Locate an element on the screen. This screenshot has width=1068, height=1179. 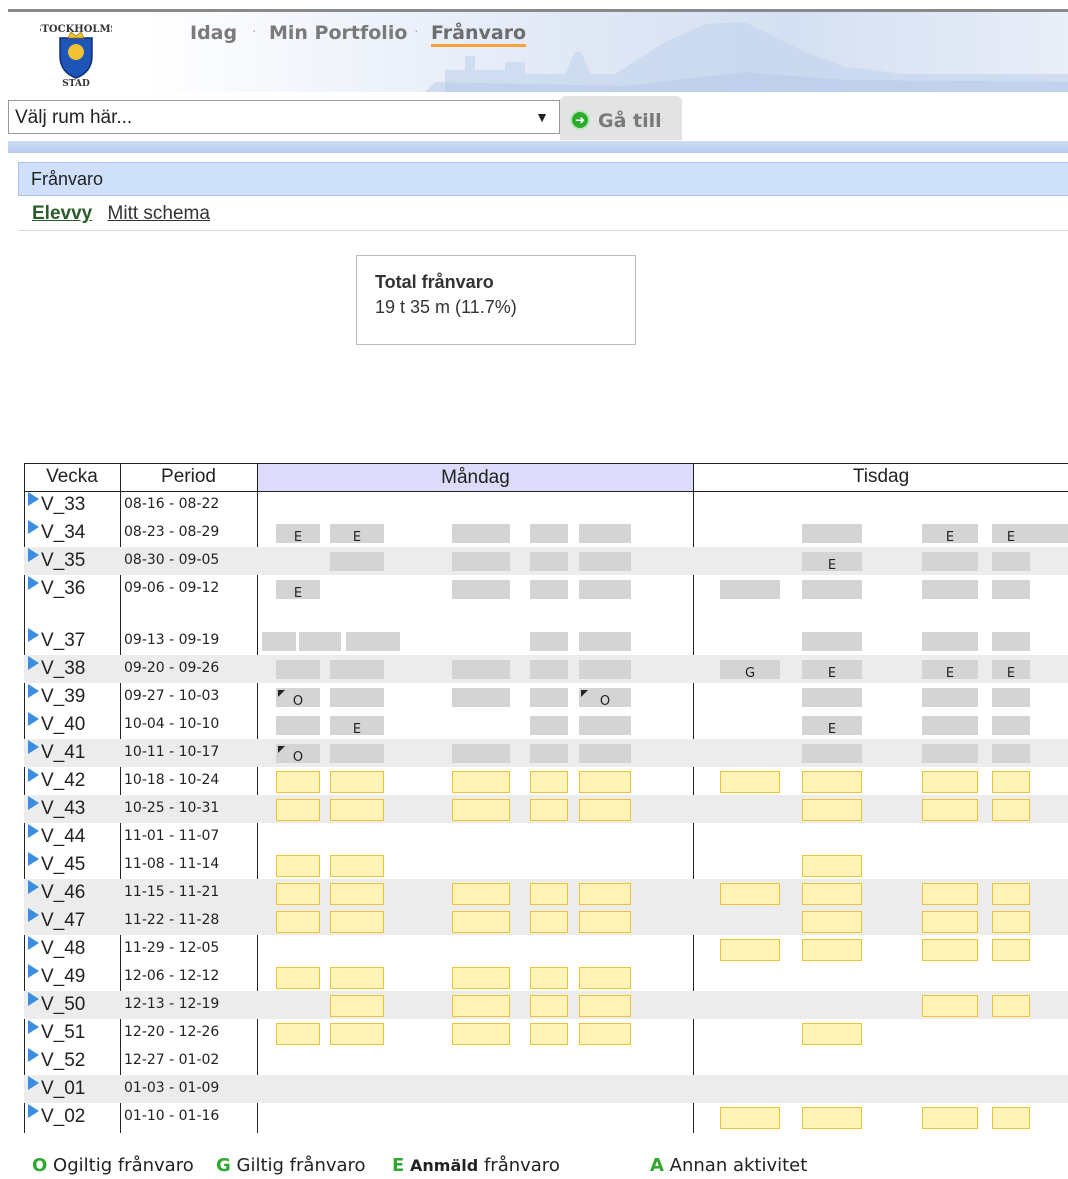
elevvy-link: Elevvy is located at coordinates (62, 213).